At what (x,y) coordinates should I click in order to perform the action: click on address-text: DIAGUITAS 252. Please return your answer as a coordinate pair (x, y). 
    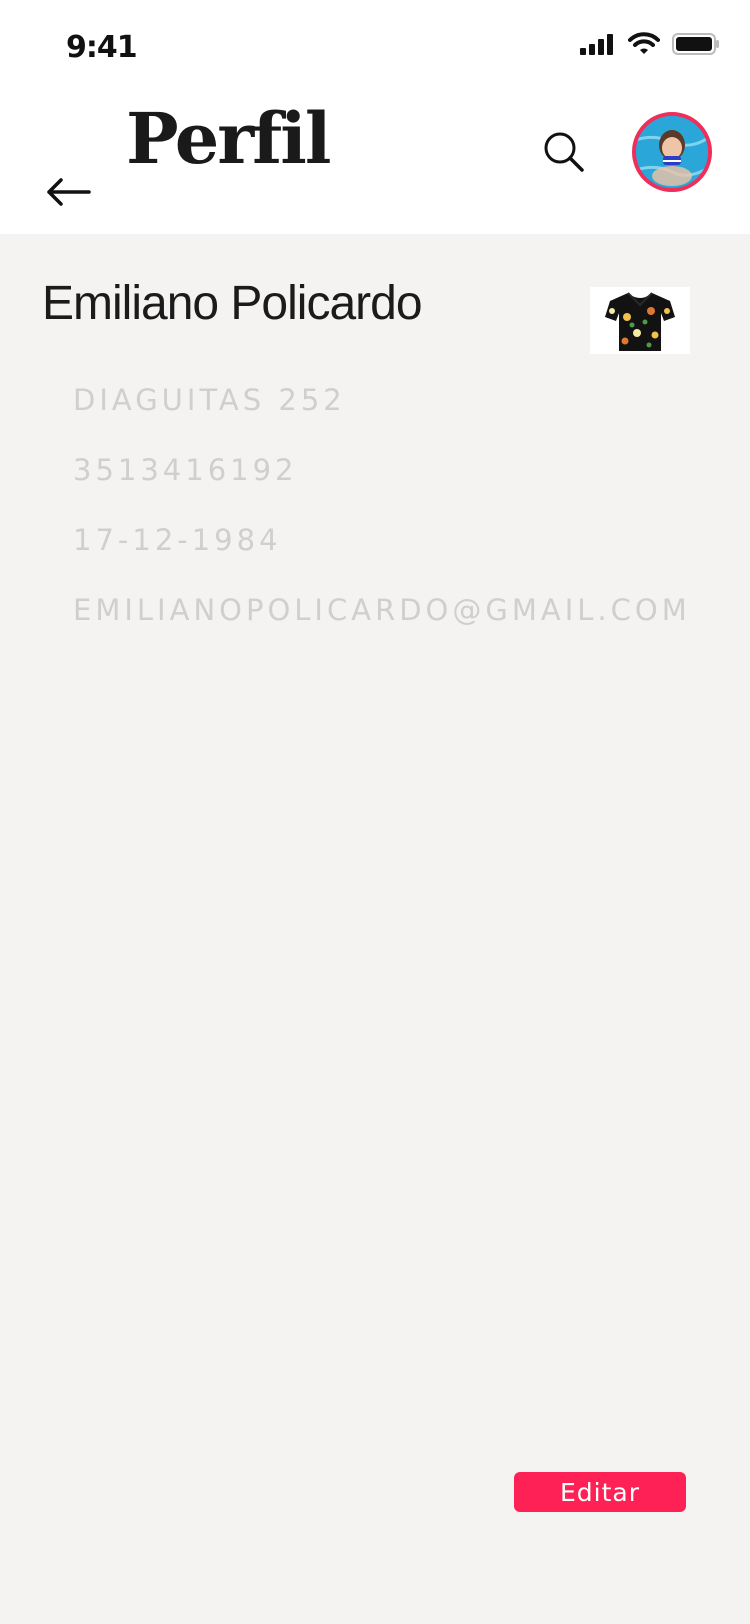
    Looking at the image, I should click on (209, 400).